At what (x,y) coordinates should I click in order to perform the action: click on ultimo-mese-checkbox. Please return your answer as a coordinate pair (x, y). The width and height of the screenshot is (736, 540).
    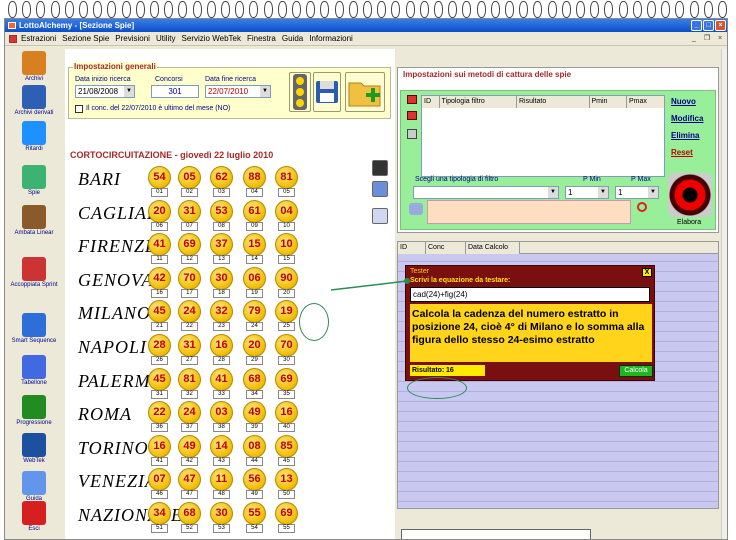
    Looking at the image, I should click on (79, 109).